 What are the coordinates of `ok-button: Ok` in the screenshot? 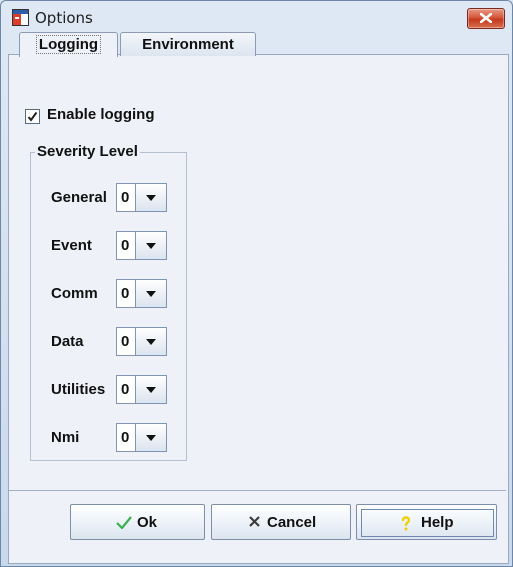 It's located at (137, 522).